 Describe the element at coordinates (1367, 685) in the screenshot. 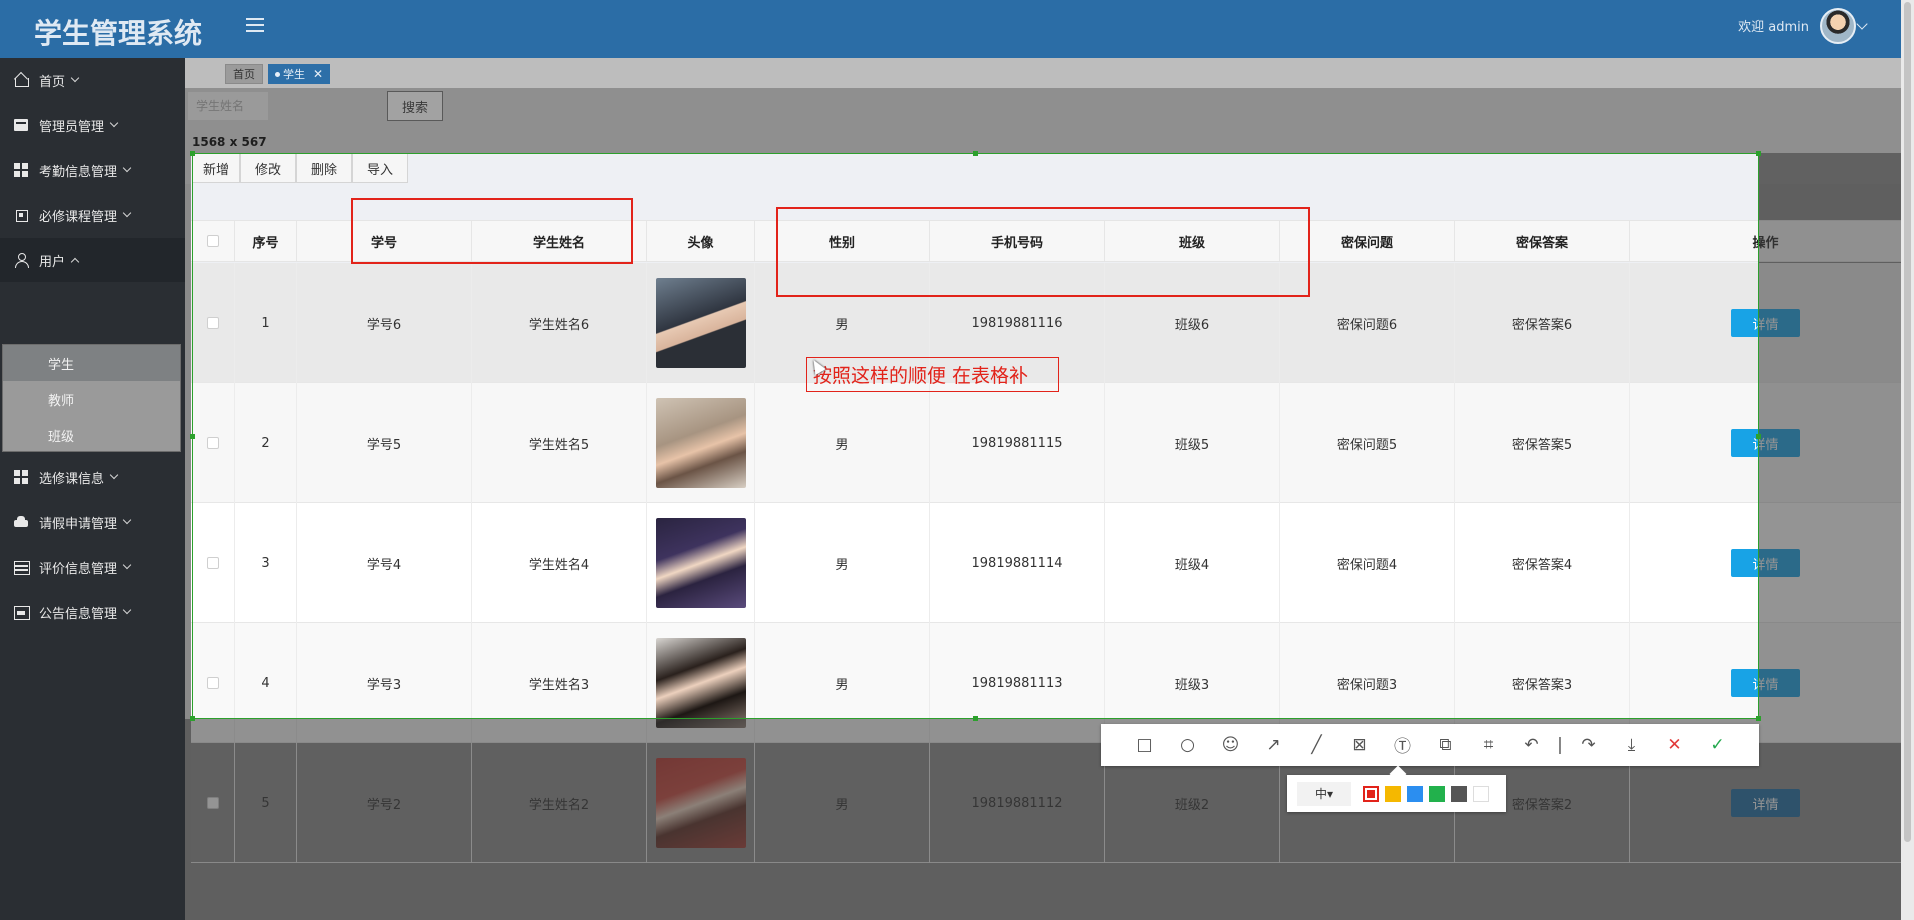

I see `cell-text: 密保问题3` at that location.